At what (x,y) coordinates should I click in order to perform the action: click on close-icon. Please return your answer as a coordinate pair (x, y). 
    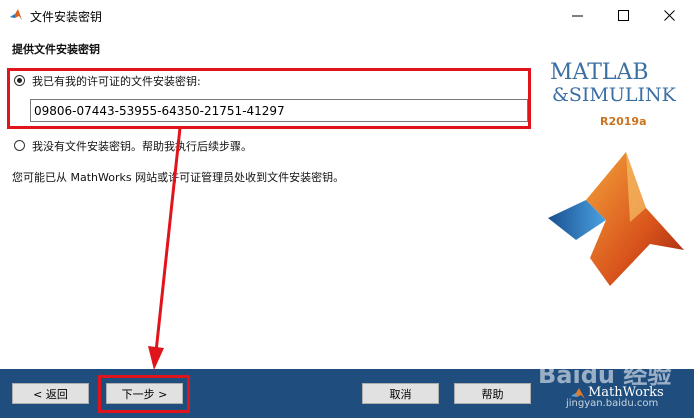
    Looking at the image, I should click on (669, 15).